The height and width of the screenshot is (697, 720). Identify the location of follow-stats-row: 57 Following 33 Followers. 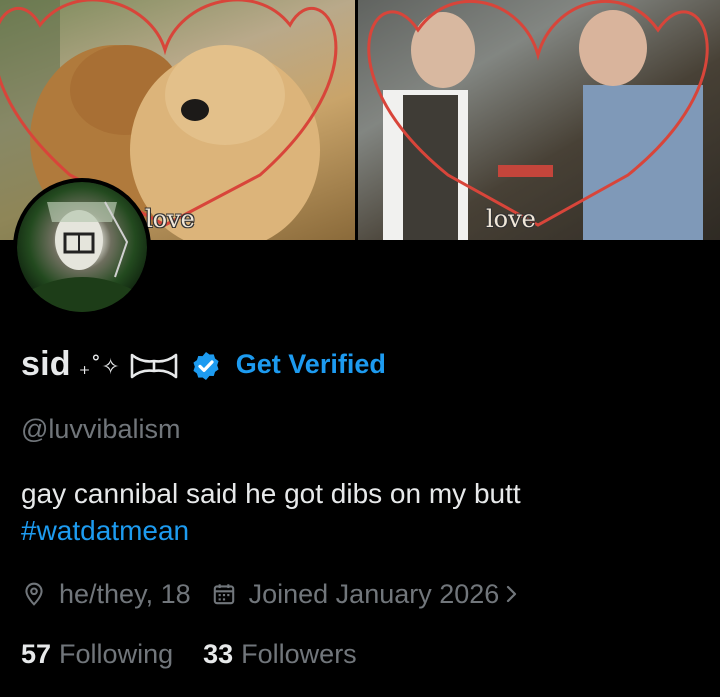
(204, 654).